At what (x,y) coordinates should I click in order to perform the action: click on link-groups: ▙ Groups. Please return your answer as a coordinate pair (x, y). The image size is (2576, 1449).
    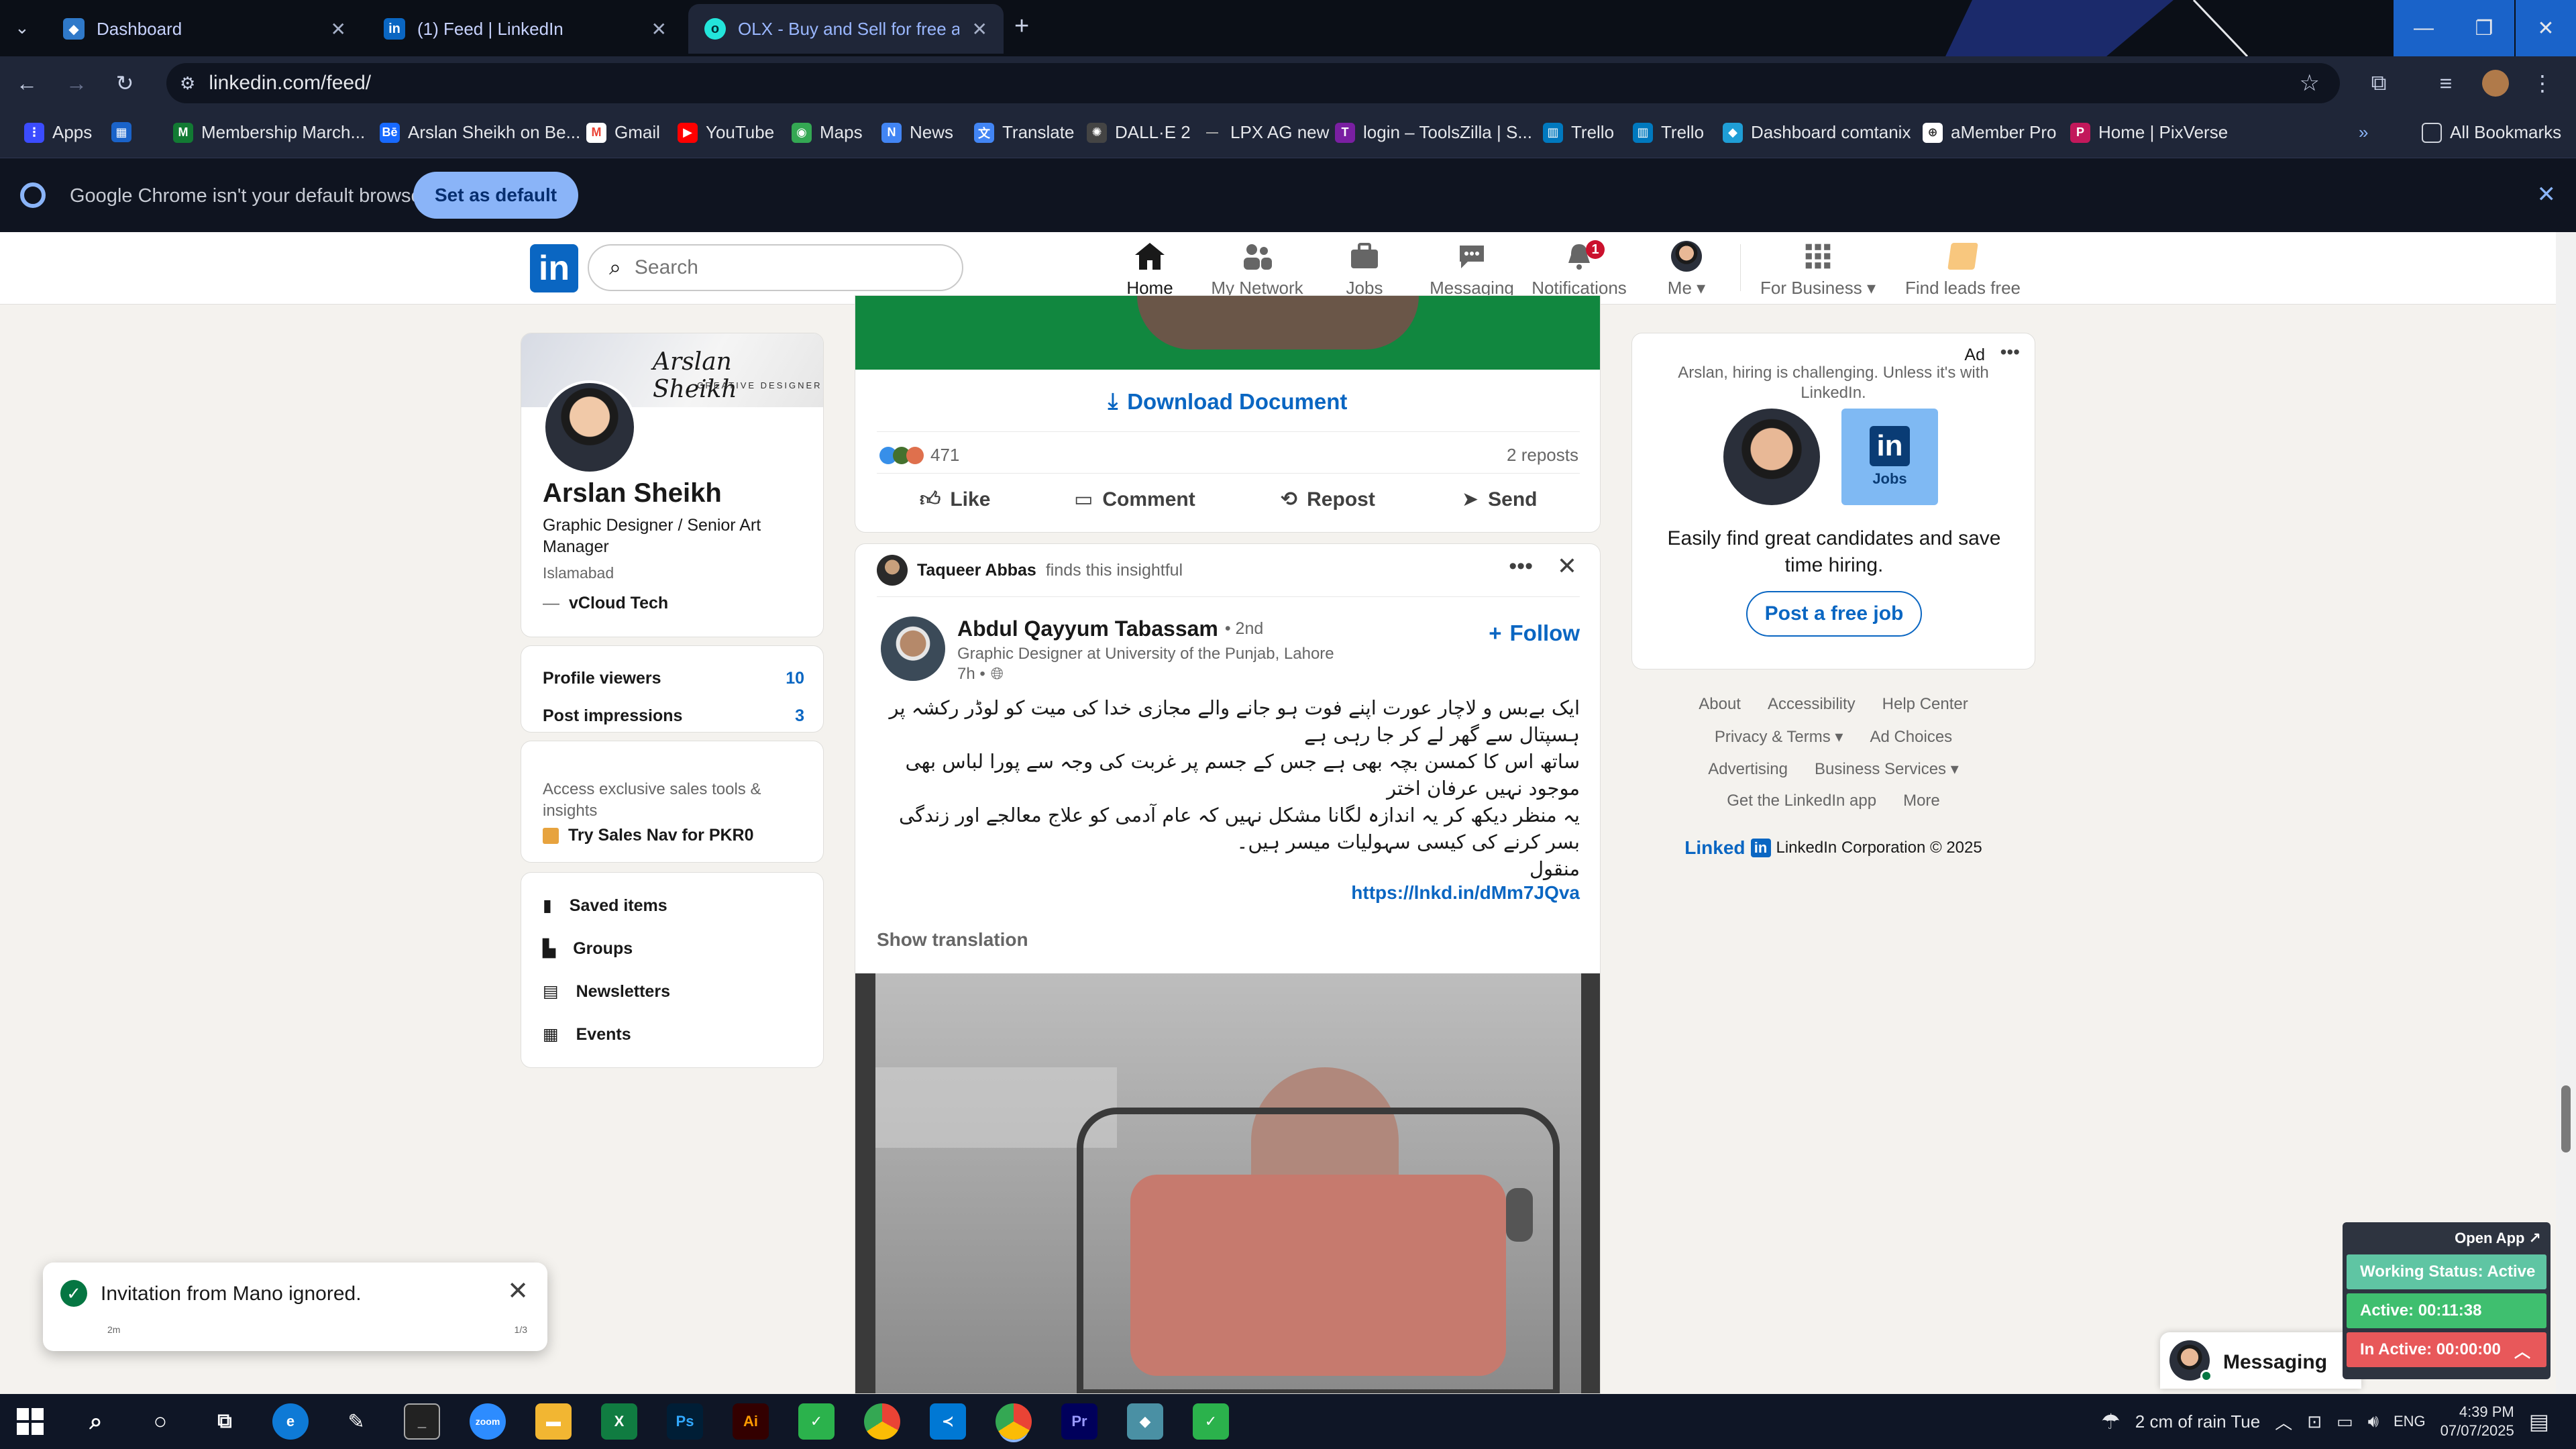
    Looking at the image, I should click on (588, 948).